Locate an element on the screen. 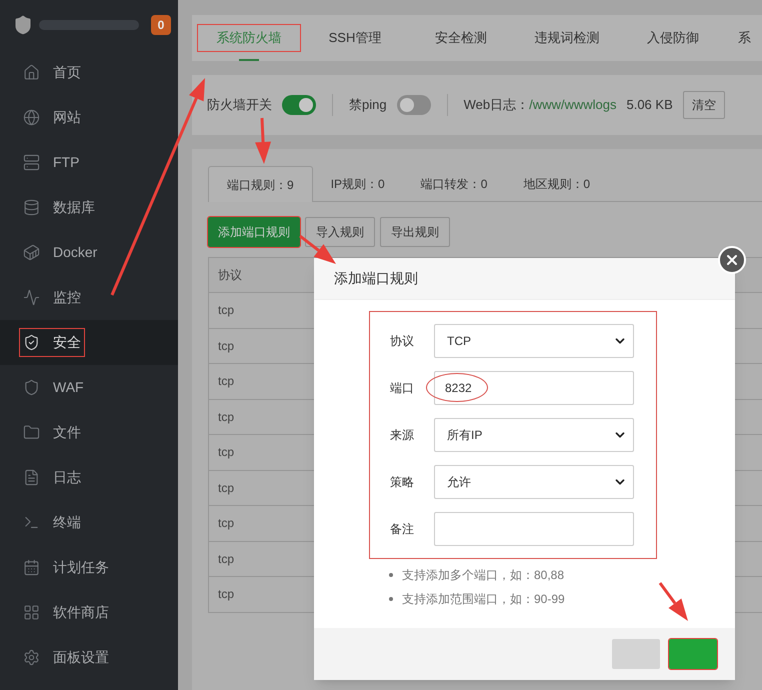 The height and width of the screenshot is (690, 762). sidebar-label: 网站 is located at coordinates (67, 117).